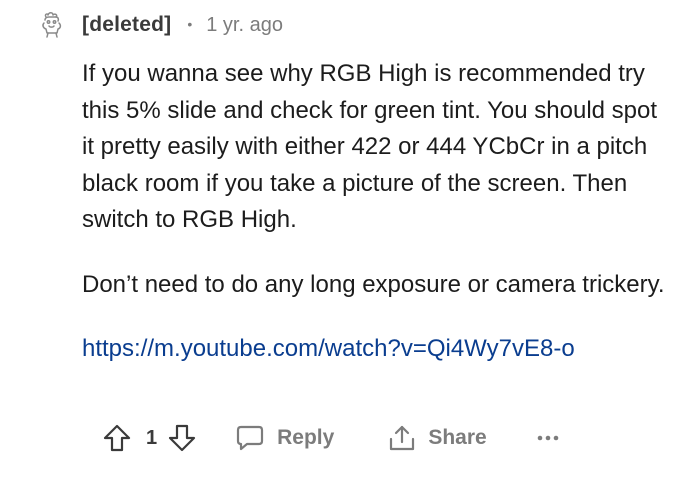  What do you see at coordinates (250, 438) in the screenshot?
I see `speech-bubble-icon` at bounding box center [250, 438].